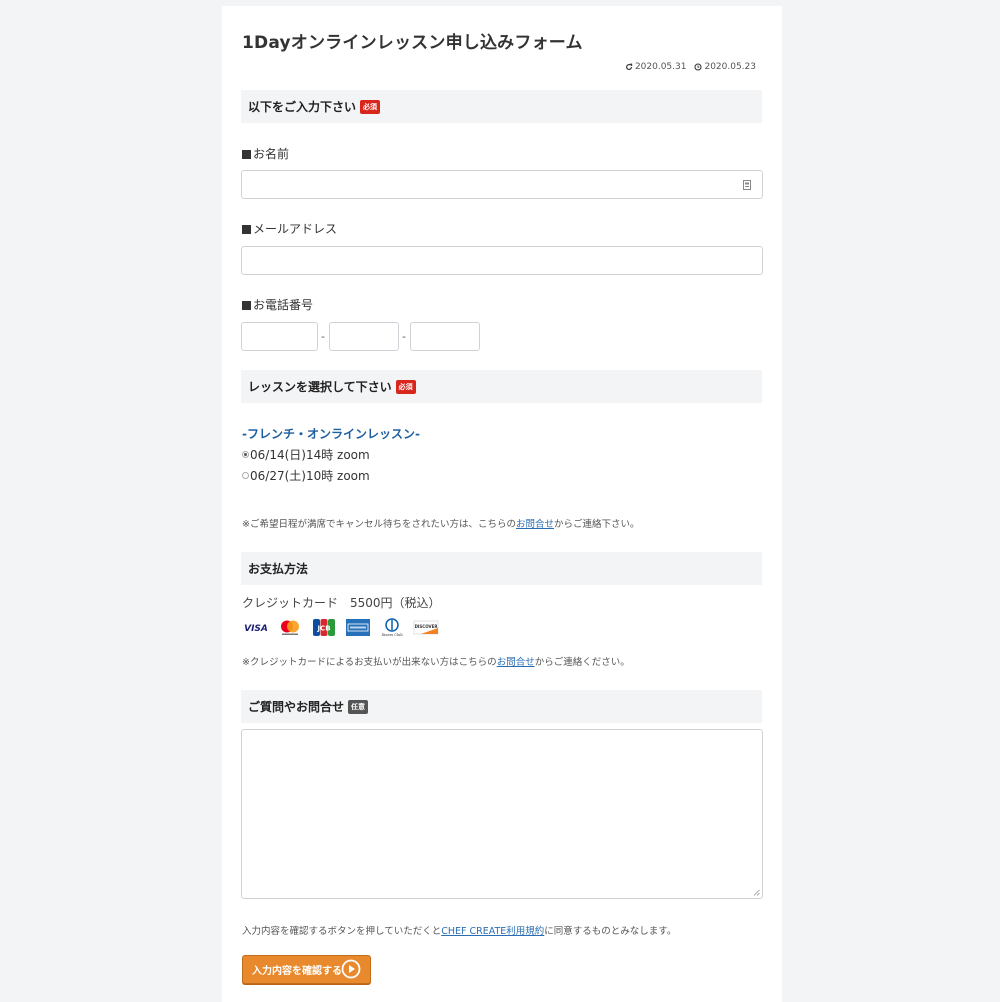 Image resolution: width=1000 pixels, height=1002 pixels. Describe the element at coordinates (629, 66) in the screenshot. I see `refresh-icon` at that location.